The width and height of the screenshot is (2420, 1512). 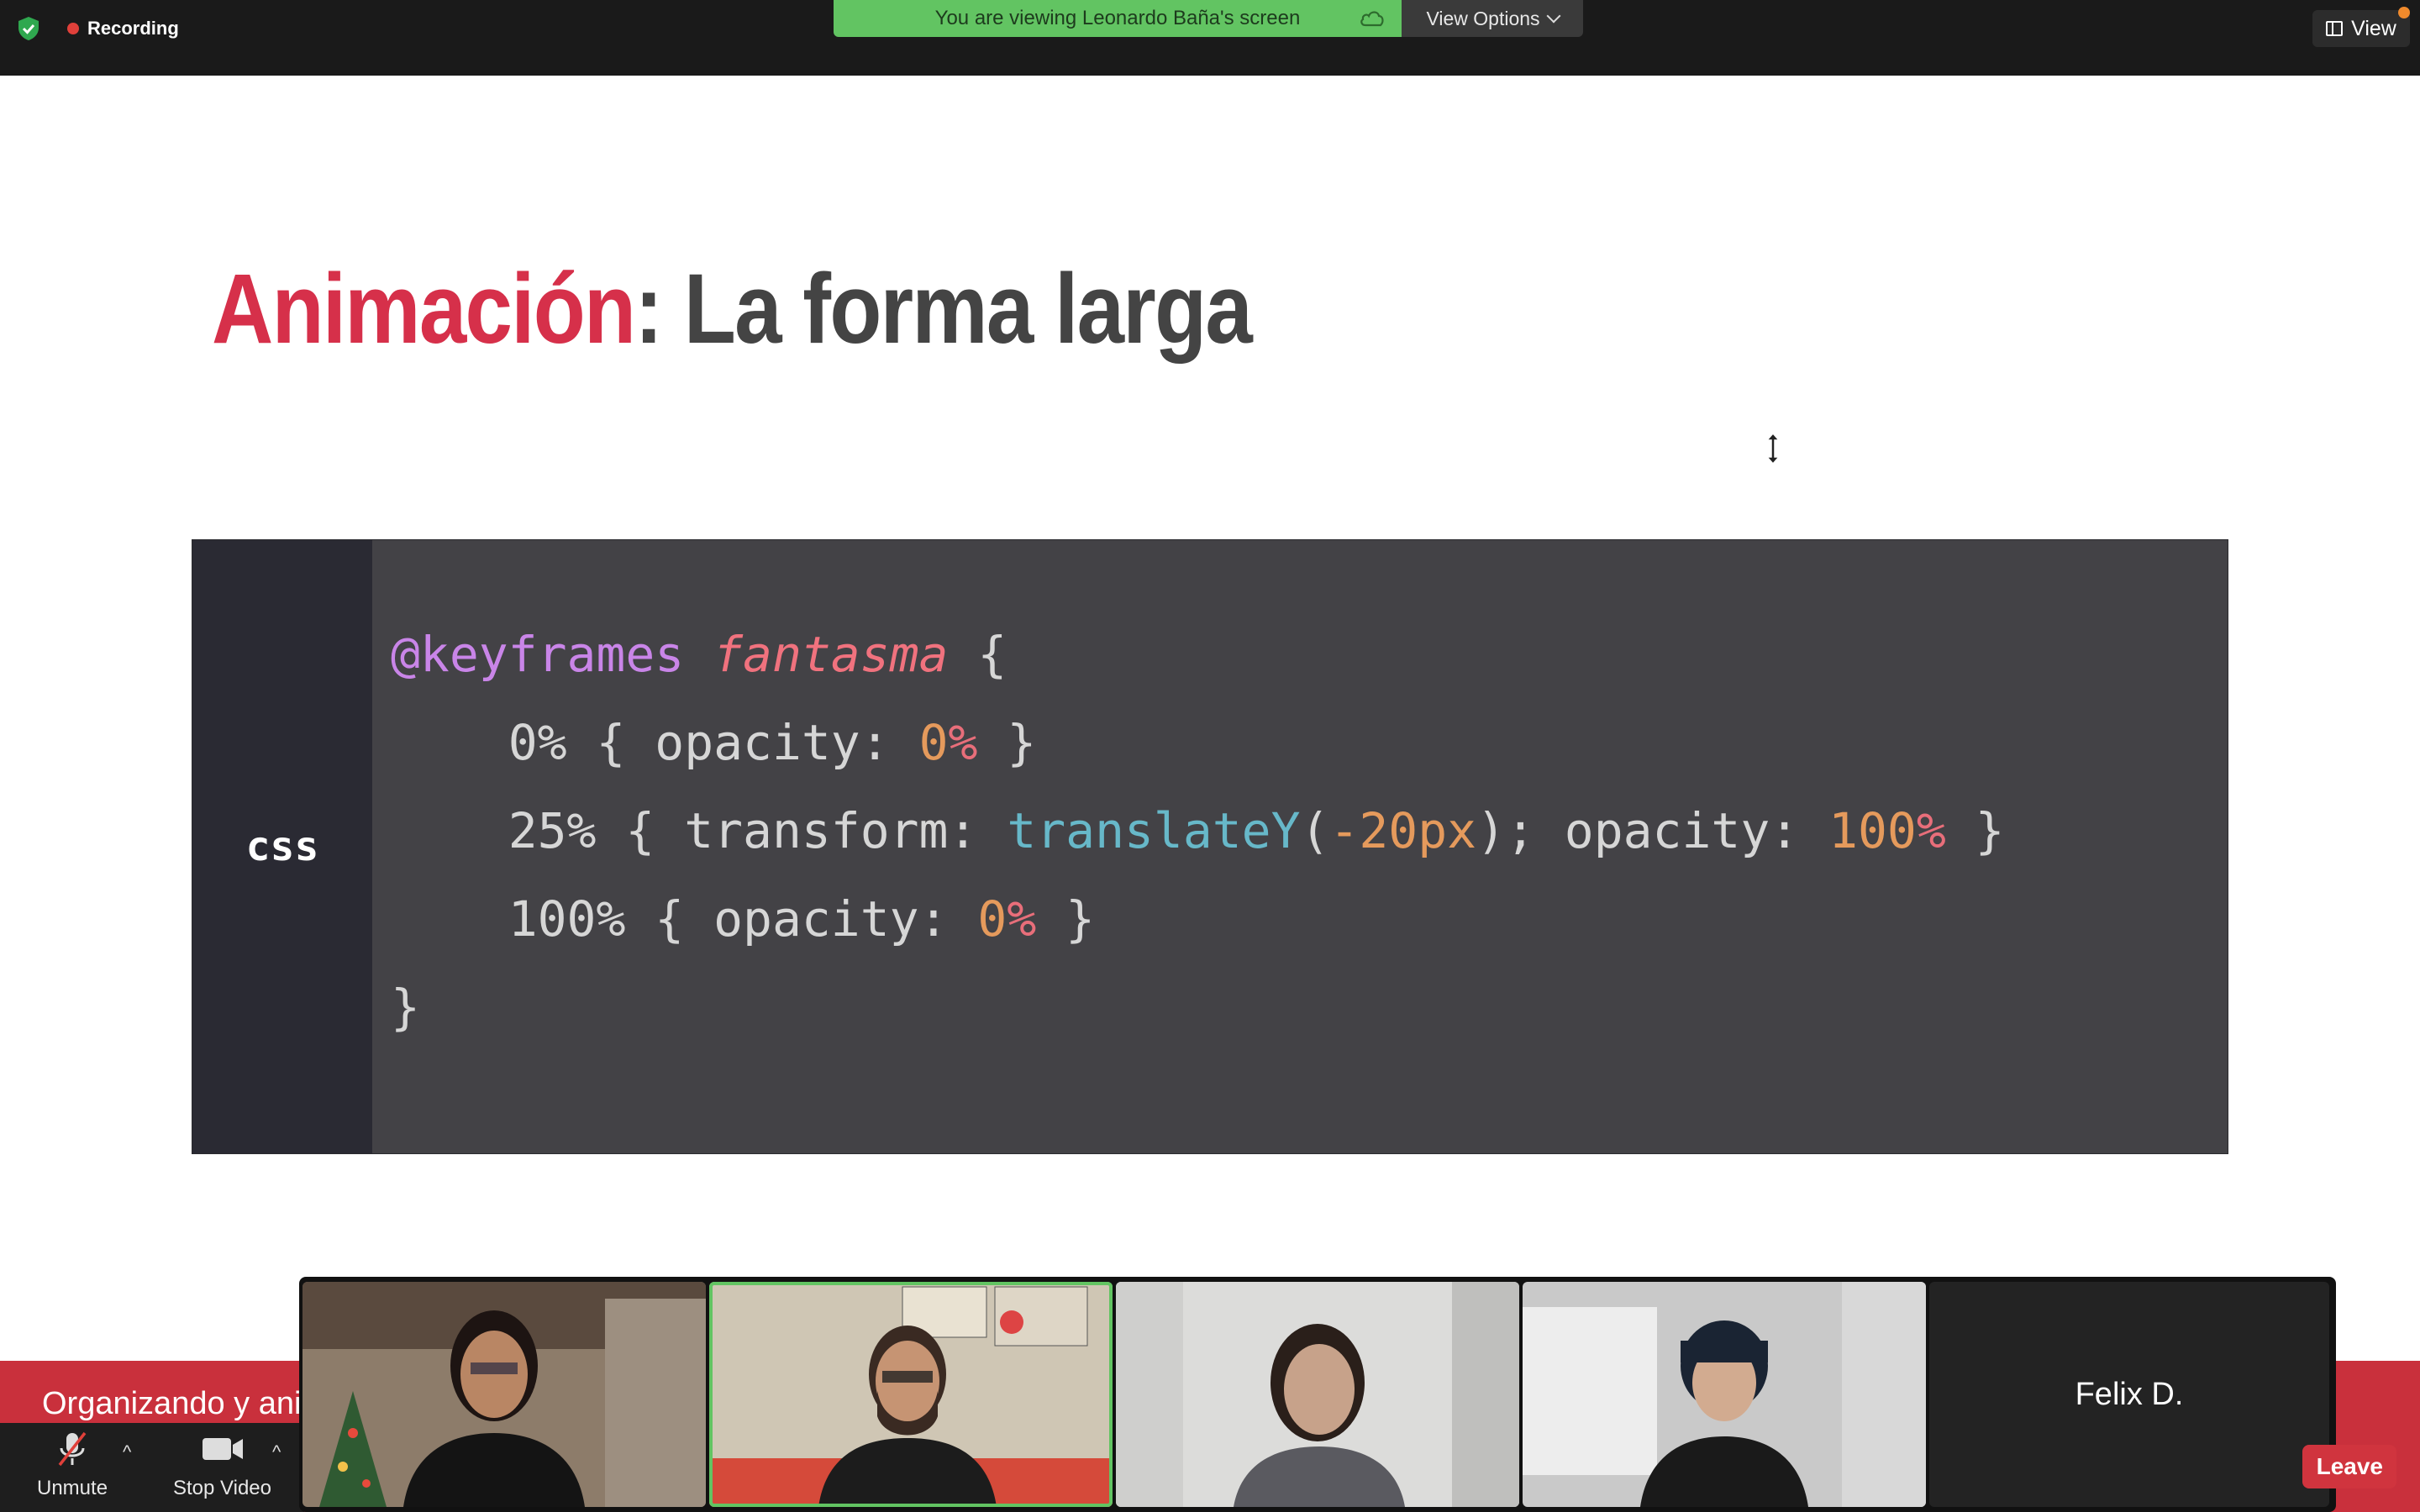 What do you see at coordinates (1403, 830) in the screenshot?
I see `code-token-number: -20px` at bounding box center [1403, 830].